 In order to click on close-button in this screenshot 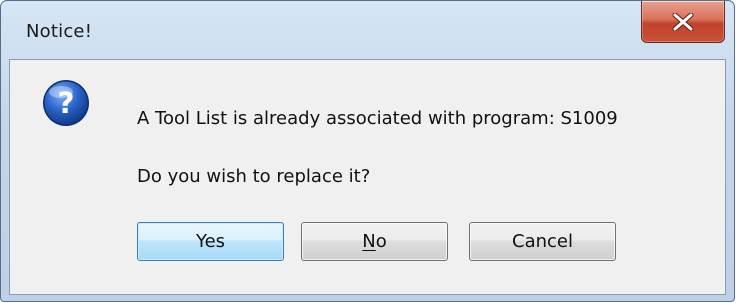, I will do `click(683, 22)`.